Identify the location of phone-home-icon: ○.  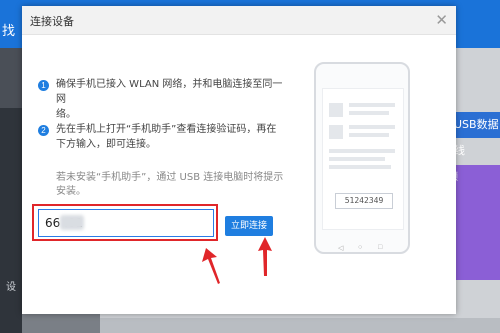
(360, 247).